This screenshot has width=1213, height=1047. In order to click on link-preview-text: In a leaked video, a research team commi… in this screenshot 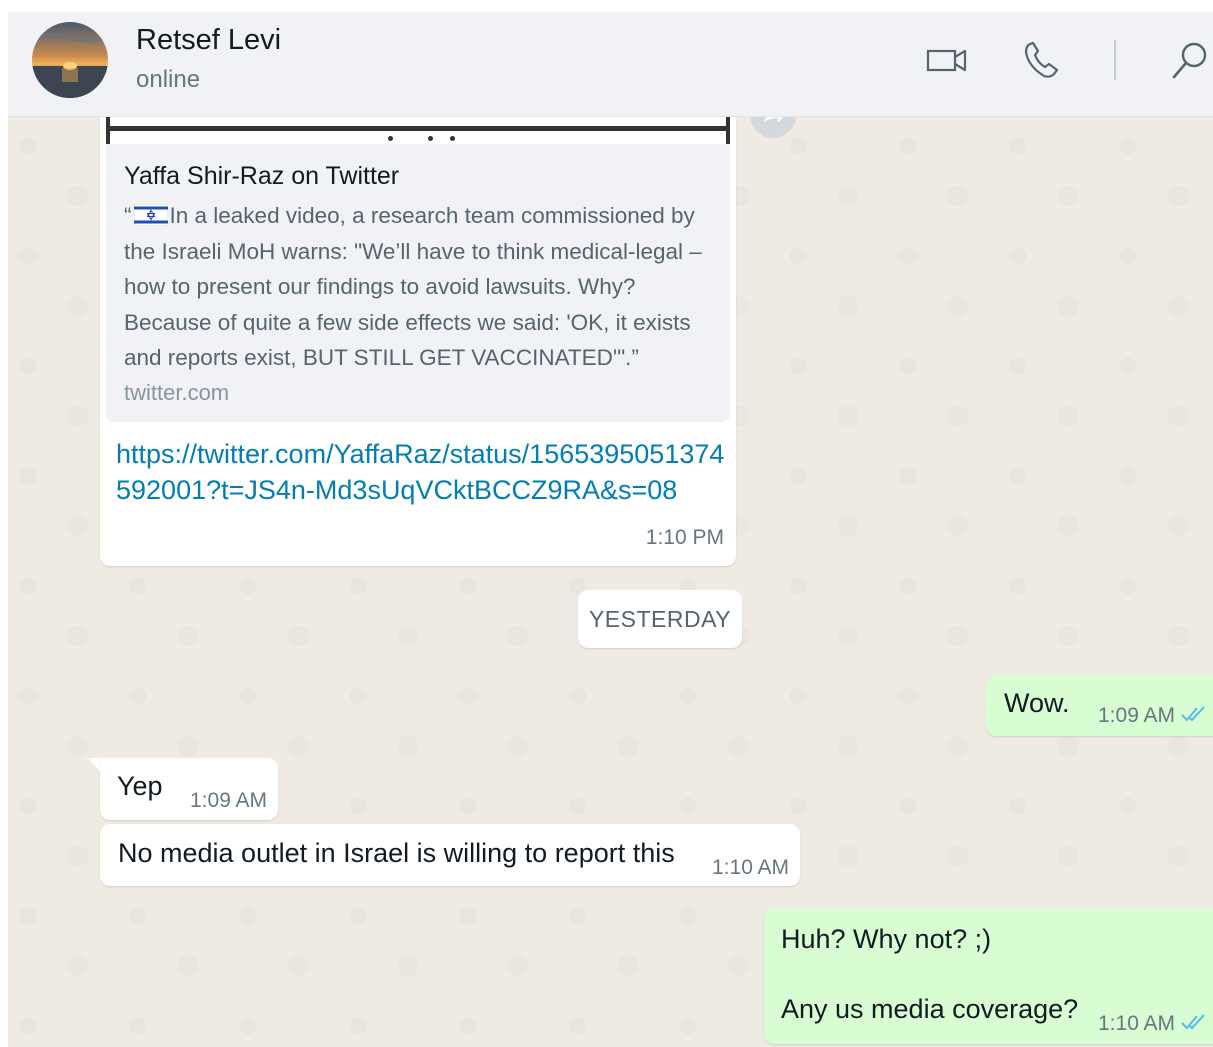, I will do `click(413, 286)`.